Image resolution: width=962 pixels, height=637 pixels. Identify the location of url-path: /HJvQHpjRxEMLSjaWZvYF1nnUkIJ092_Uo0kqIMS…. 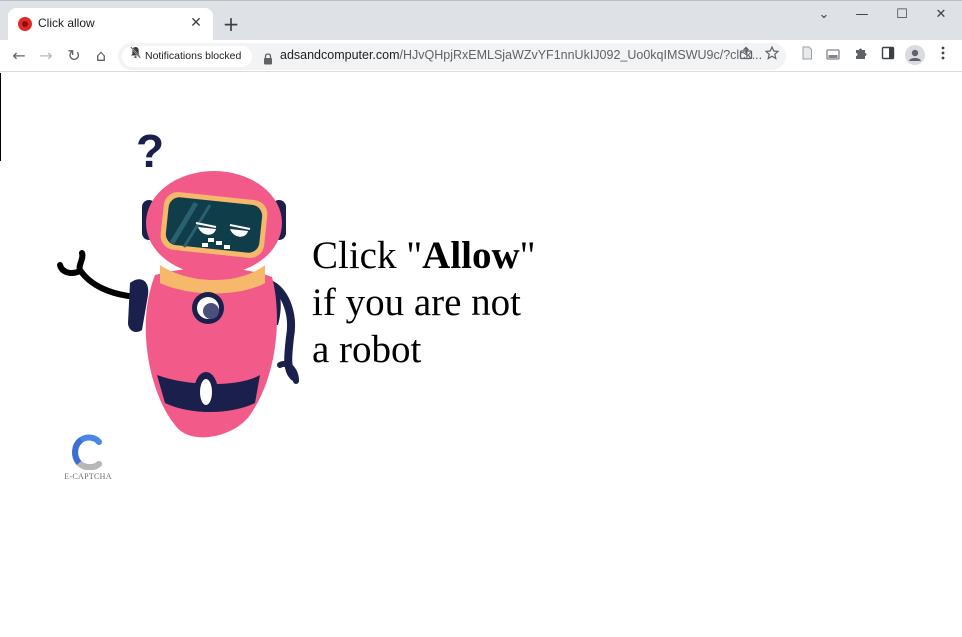
(581, 55).